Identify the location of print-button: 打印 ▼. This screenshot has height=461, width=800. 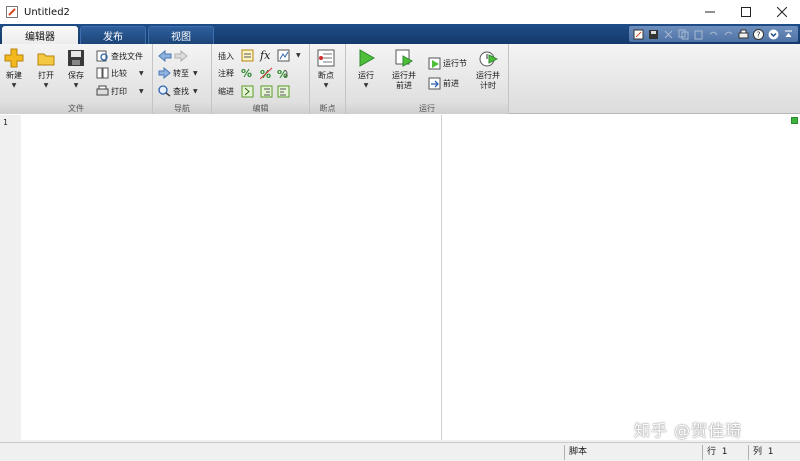
(120, 91).